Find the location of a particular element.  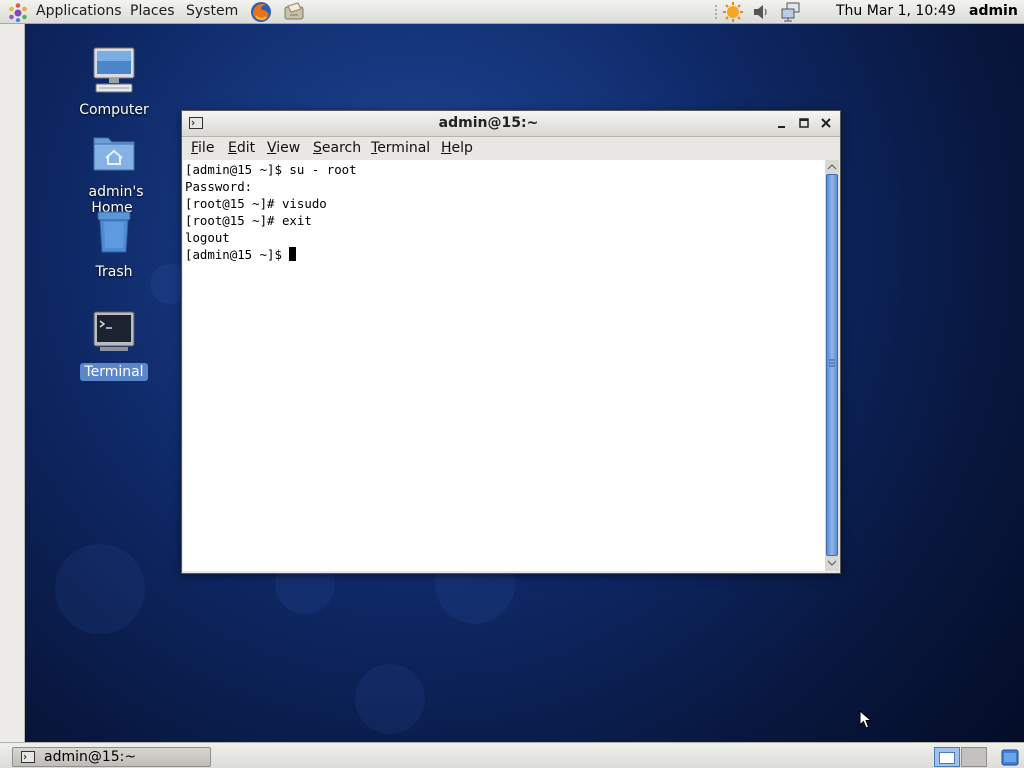

terminal-menu: Terminal is located at coordinates (400, 148).